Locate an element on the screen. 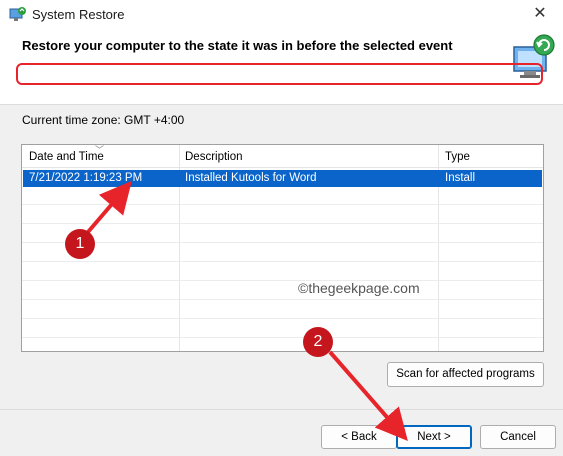  selection-highlight-outline is located at coordinates (279, 74).